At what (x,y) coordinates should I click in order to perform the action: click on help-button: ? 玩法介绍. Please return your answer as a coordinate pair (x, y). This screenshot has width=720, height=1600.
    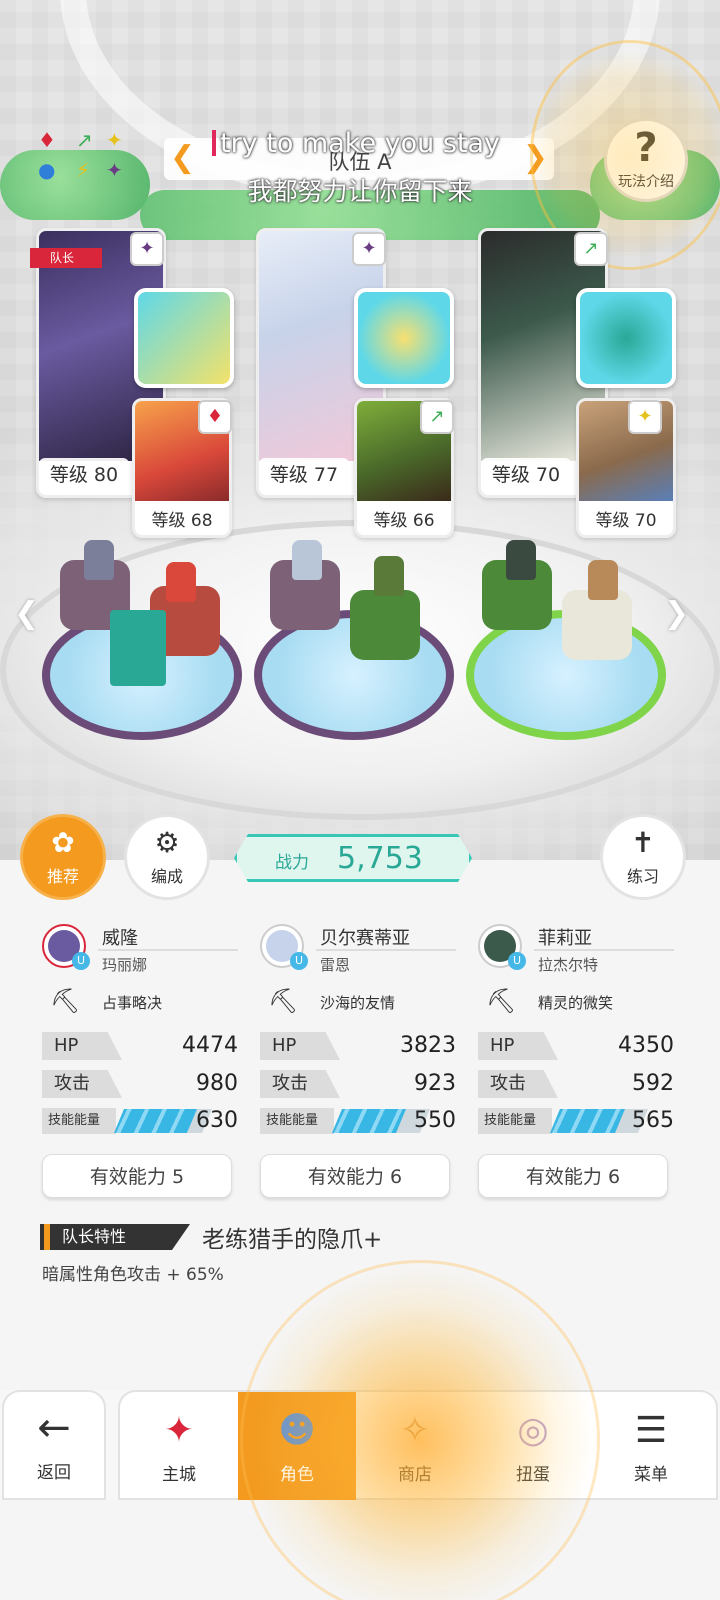
    Looking at the image, I should click on (646, 160).